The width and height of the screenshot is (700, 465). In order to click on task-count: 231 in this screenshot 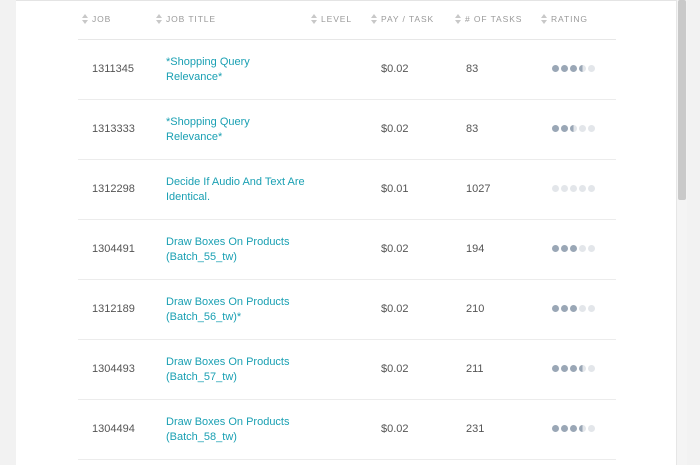, I will do `click(475, 429)`.